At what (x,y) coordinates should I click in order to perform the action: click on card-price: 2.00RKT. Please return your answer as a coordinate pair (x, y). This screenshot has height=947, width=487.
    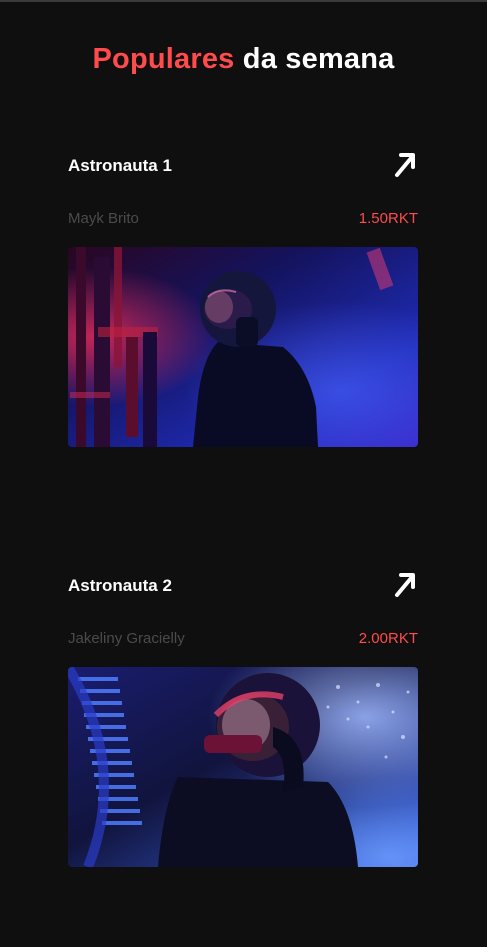
    Looking at the image, I should click on (388, 638).